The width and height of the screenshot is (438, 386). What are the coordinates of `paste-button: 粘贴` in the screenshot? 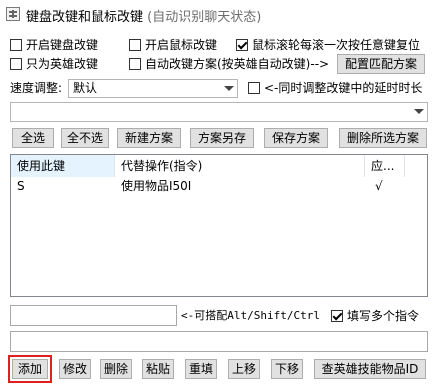 It's located at (158, 369).